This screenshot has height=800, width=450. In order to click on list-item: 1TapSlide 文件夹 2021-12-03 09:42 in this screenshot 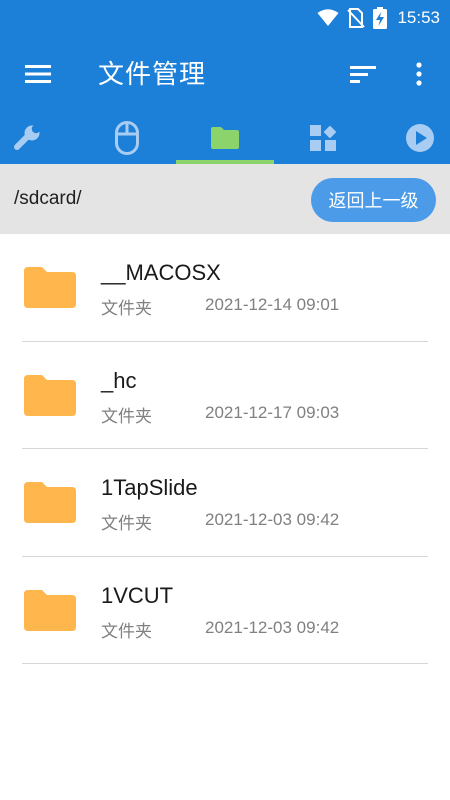, I will do `click(225, 503)`.